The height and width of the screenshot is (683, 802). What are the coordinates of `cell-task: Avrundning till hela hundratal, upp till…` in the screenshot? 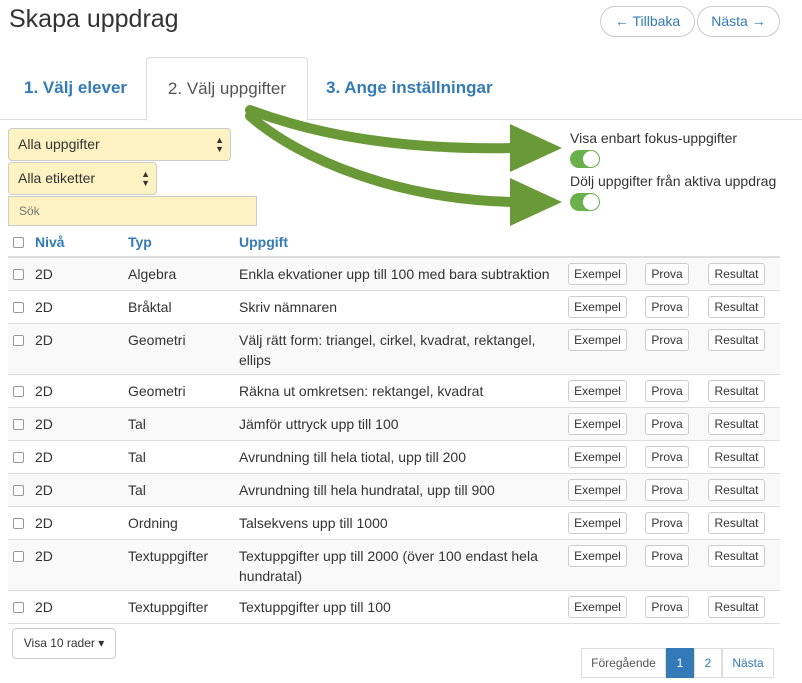 It's located at (367, 490).